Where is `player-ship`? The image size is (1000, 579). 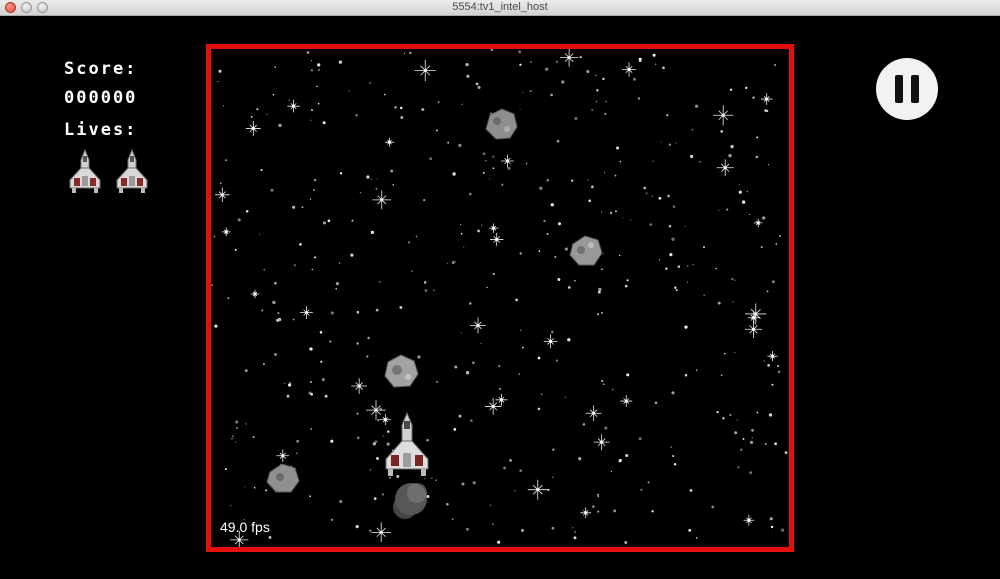
player-ship is located at coordinates (407, 445).